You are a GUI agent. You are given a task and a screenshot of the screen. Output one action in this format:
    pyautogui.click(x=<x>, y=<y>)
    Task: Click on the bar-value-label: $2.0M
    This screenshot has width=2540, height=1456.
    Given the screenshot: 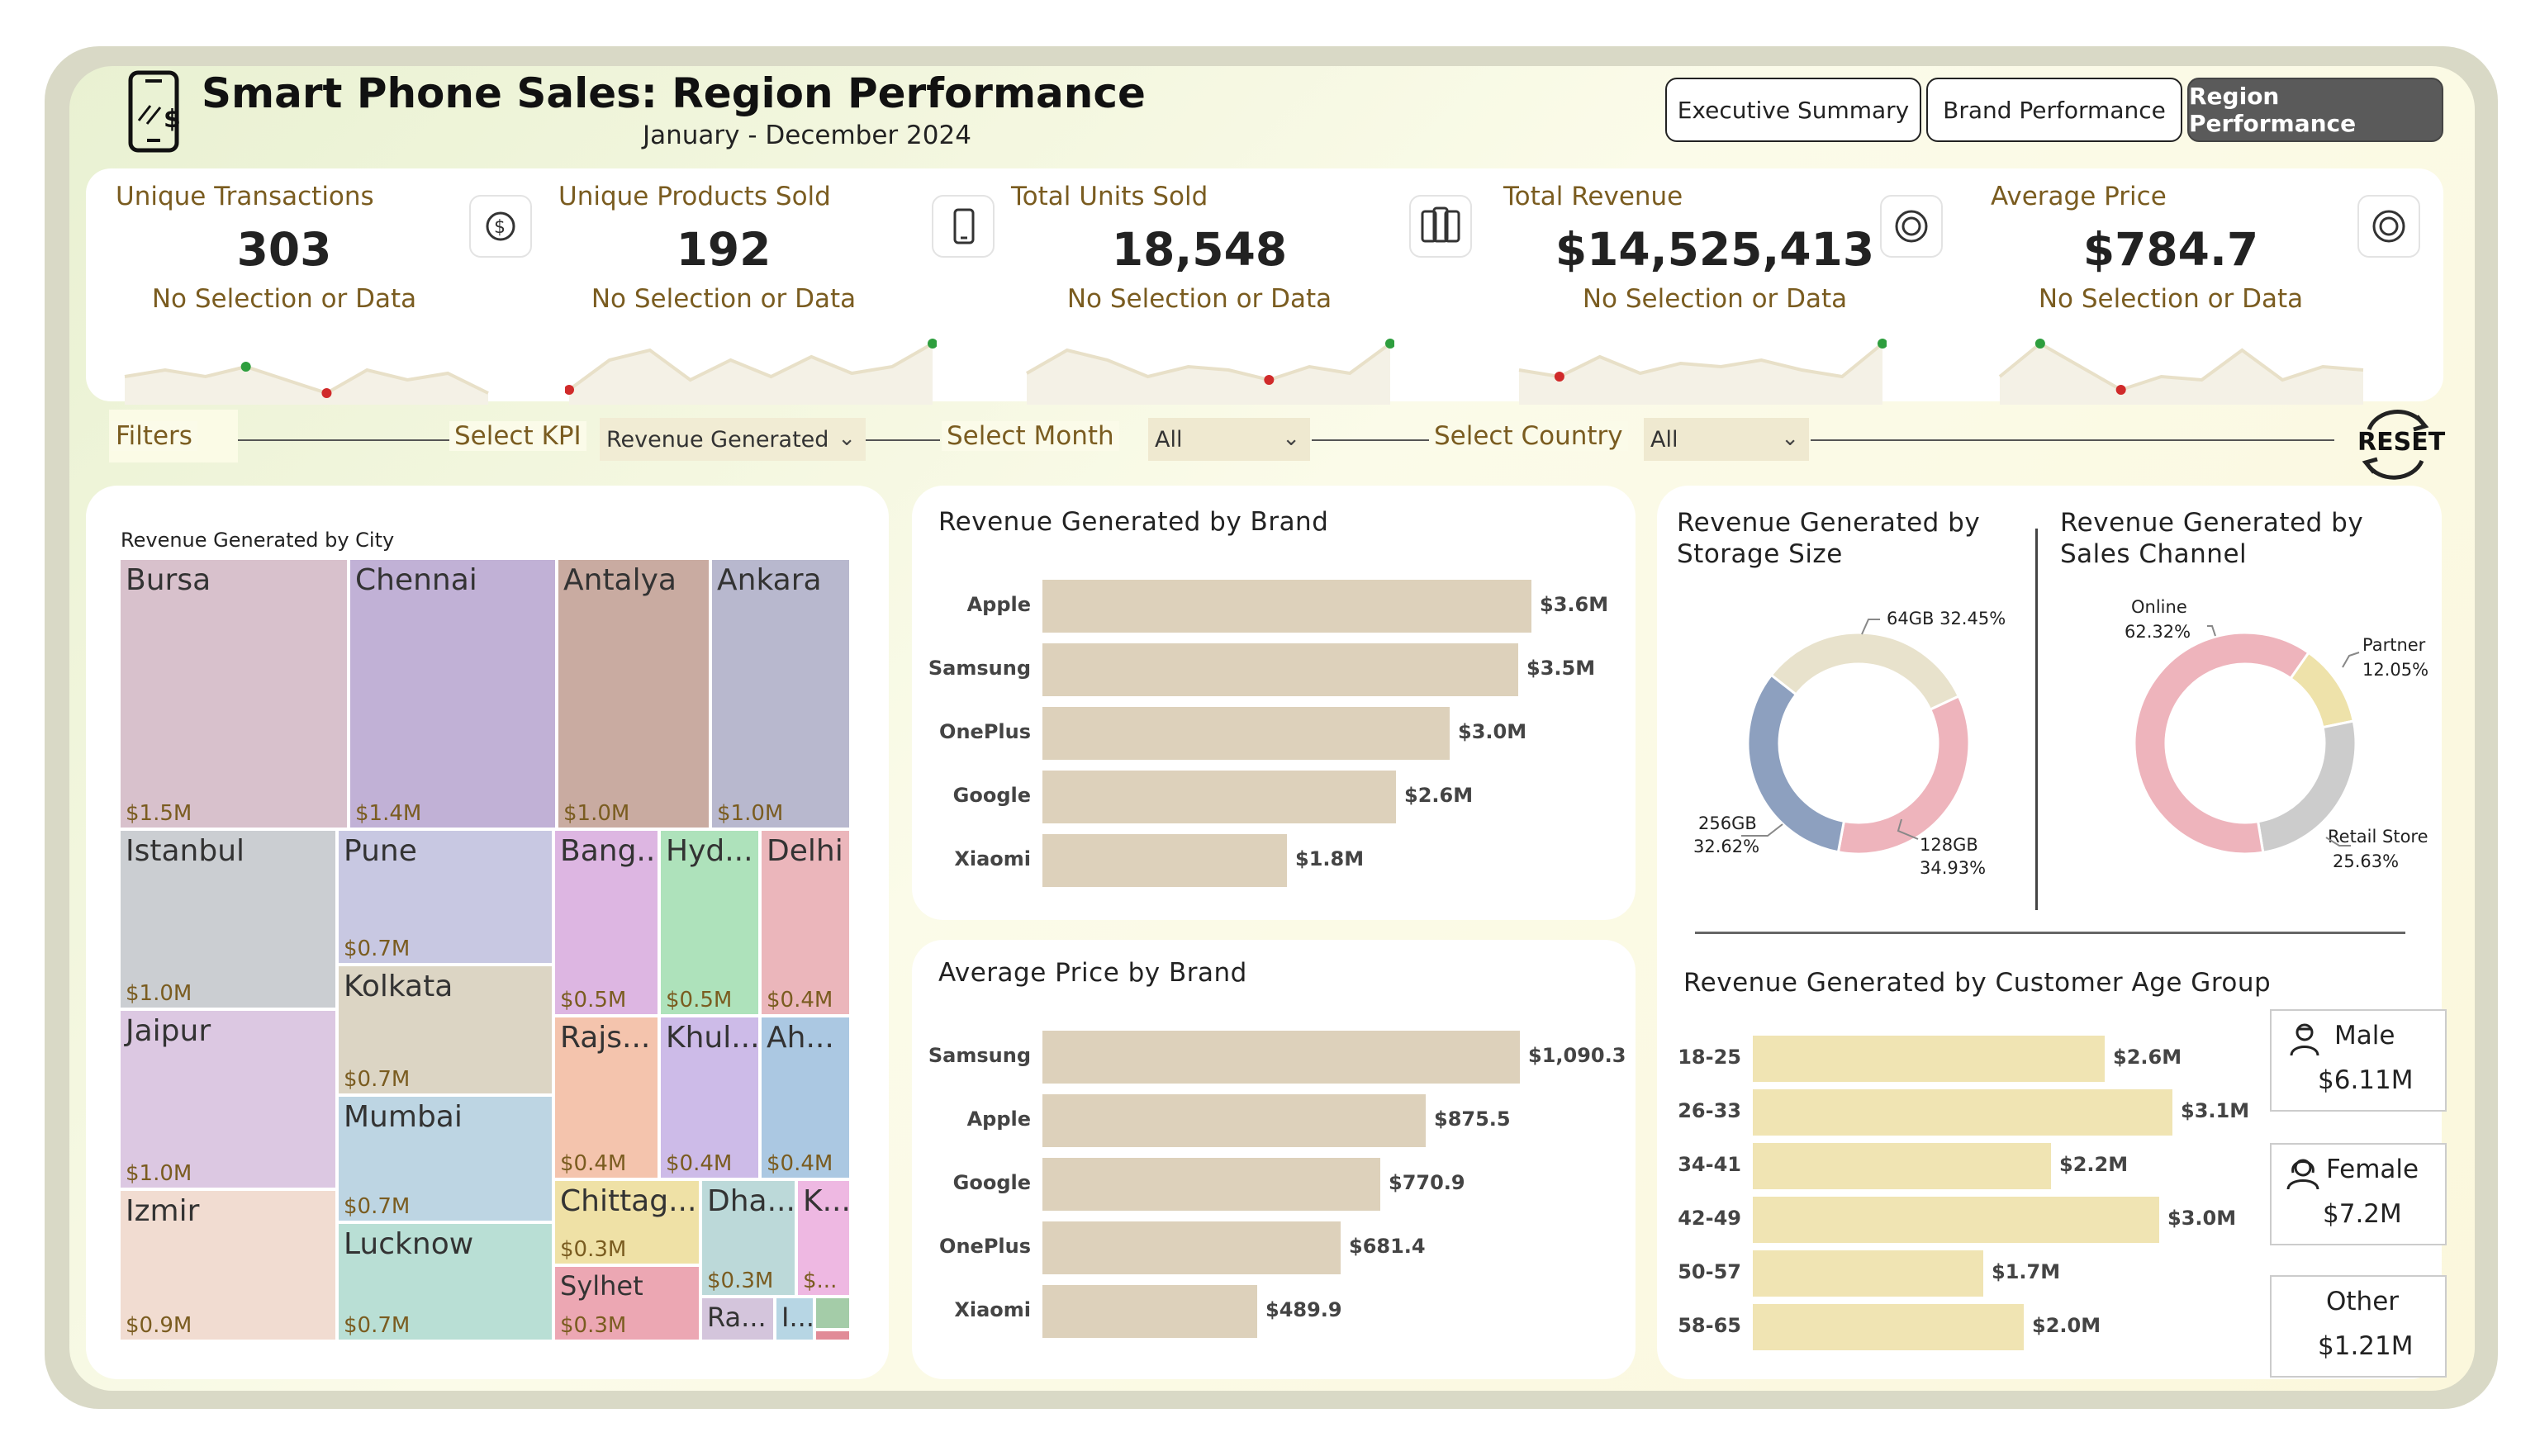 What is the action you would take?
    pyautogui.click(x=2066, y=1325)
    